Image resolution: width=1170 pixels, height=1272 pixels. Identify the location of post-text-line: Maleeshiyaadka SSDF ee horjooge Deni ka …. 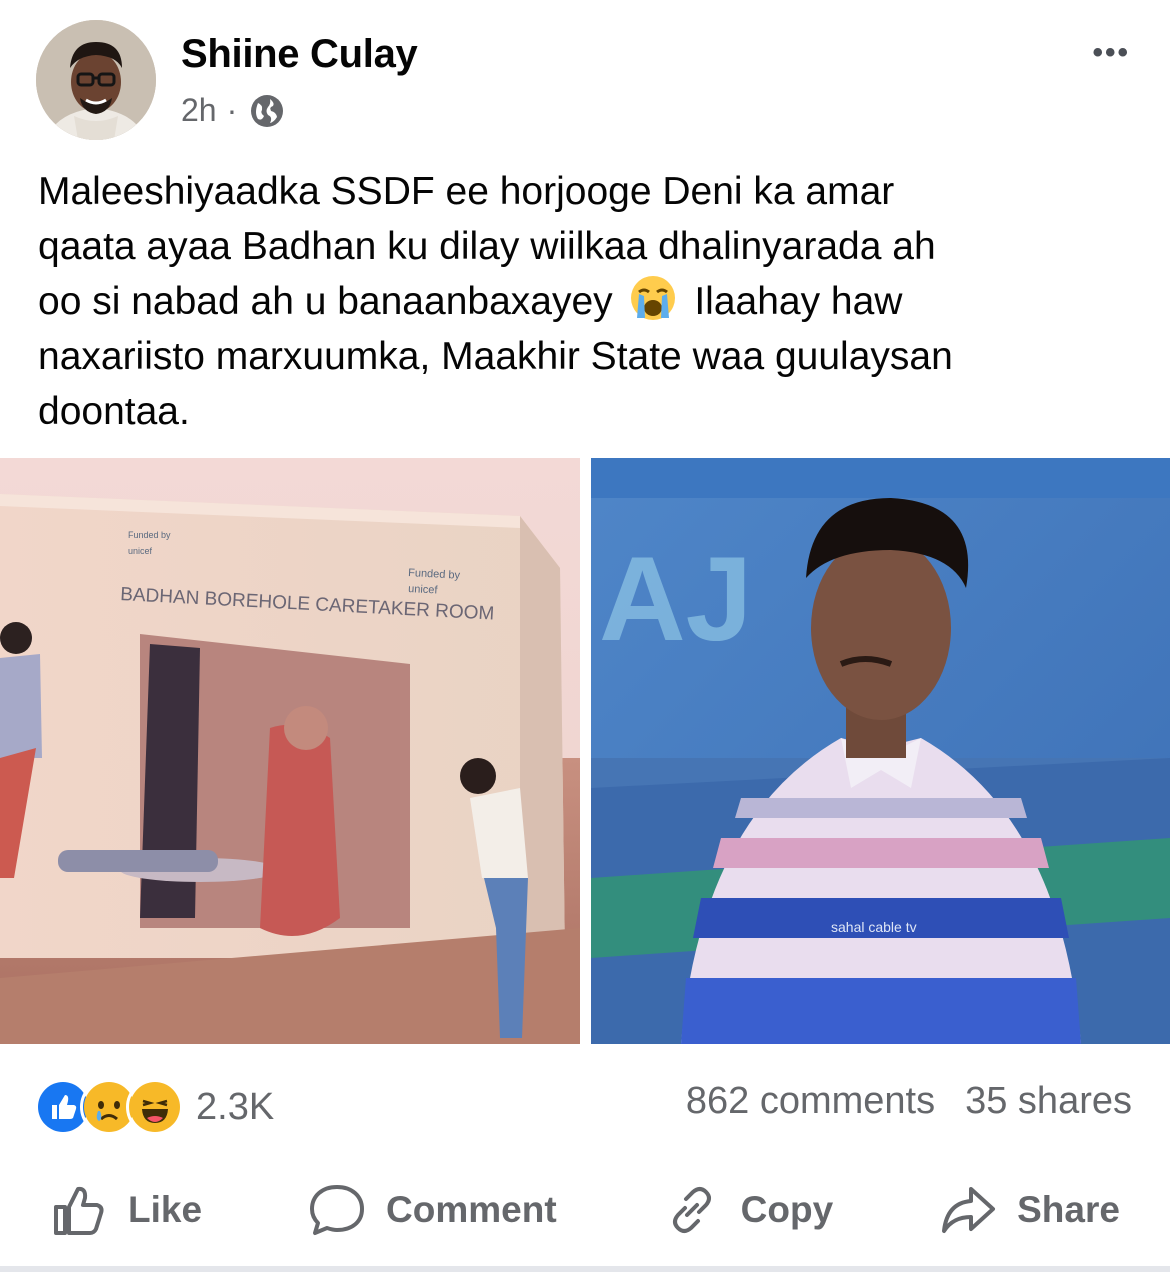
(466, 191).